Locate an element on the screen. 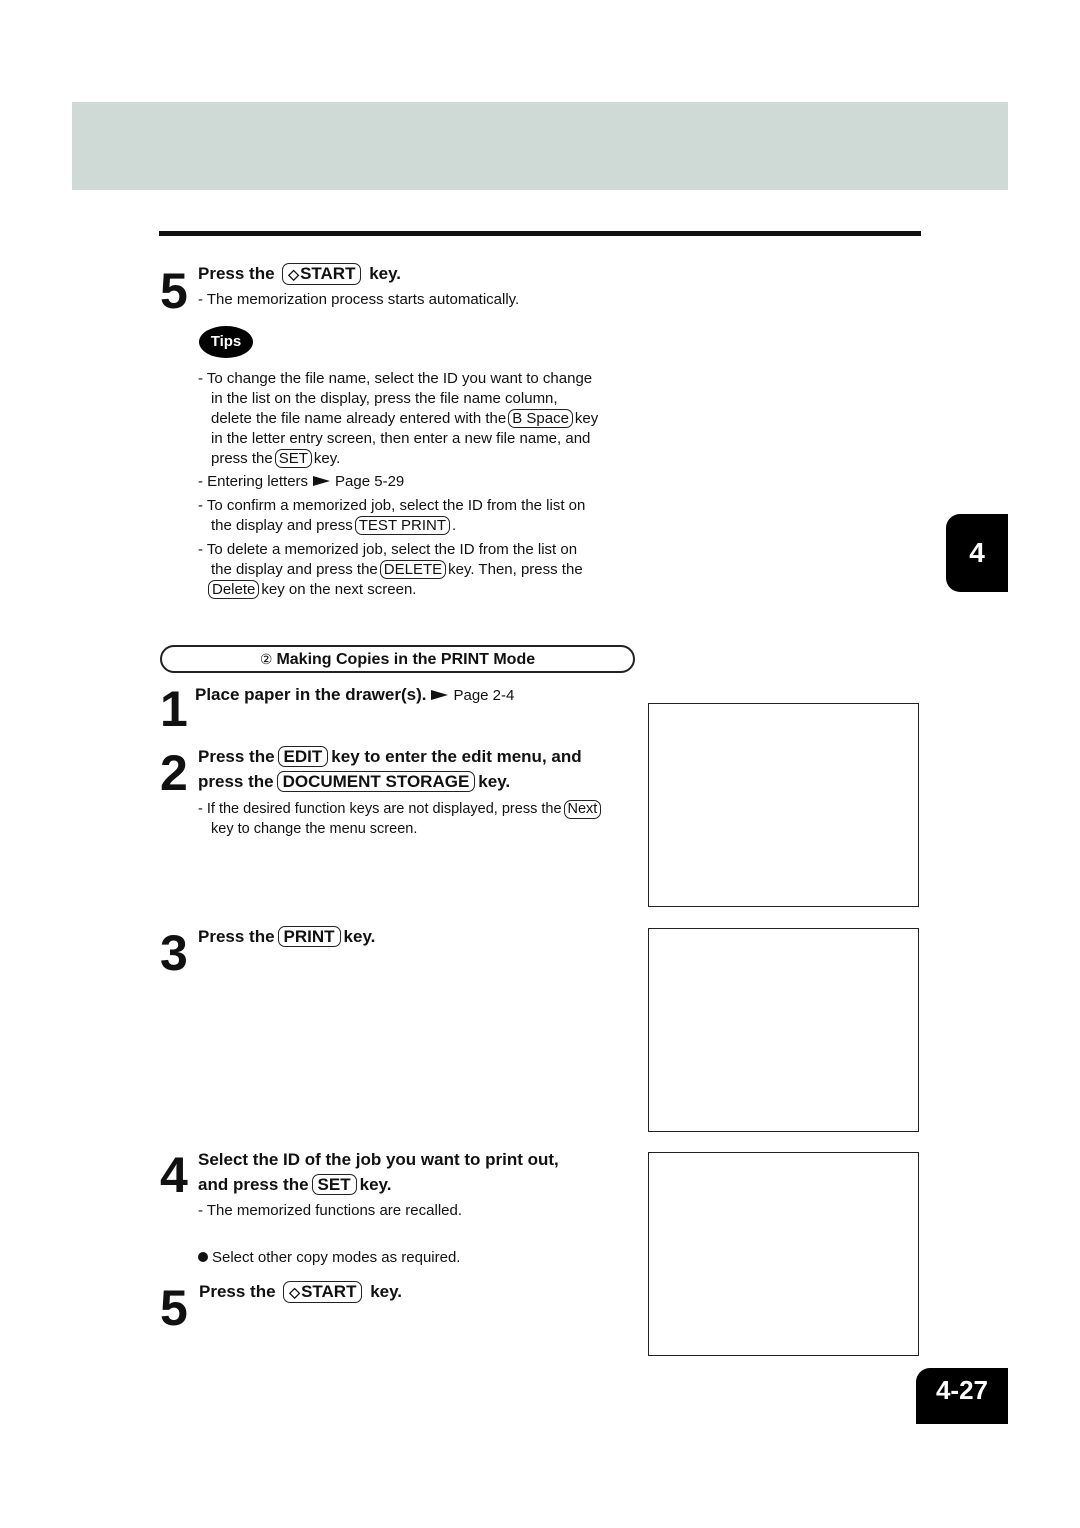 The width and height of the screenshot is (1080, 1528). section-heading: ② Making Copies in the PRINT Mode is located at coordinates (397, 659).